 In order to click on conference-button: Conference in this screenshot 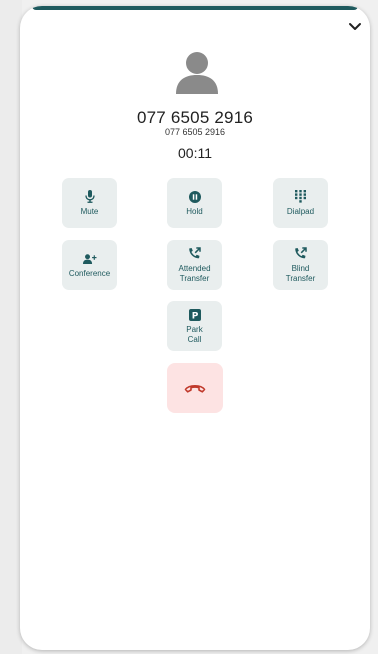, I will do `click(89, 265)`.